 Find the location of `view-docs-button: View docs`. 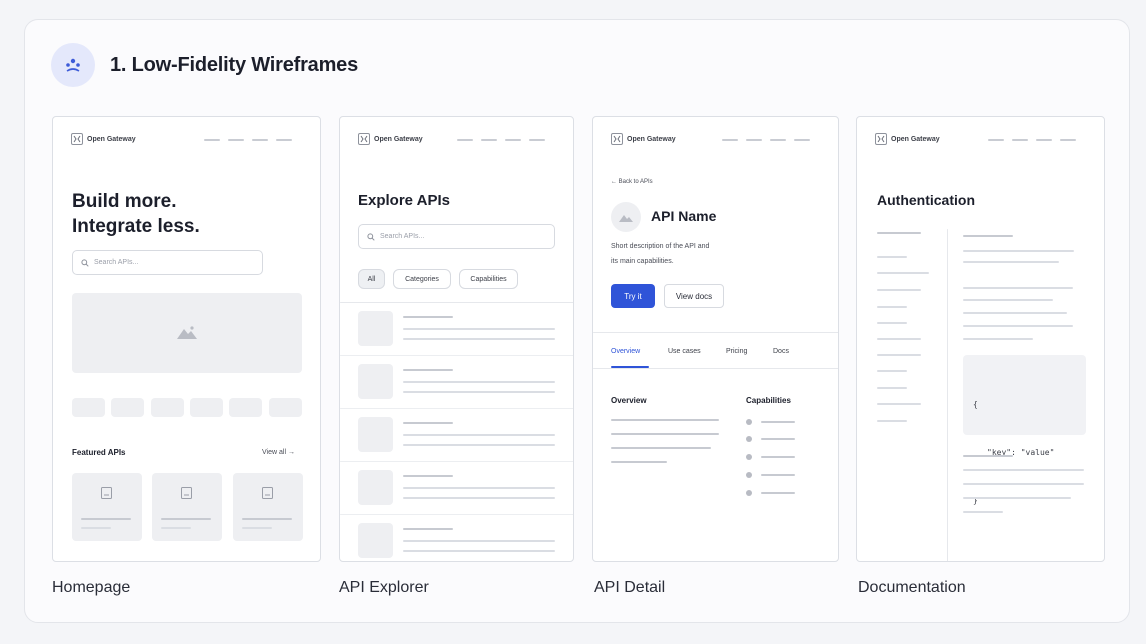

view-docs-button: View docs is located at coordinates (694, 296).